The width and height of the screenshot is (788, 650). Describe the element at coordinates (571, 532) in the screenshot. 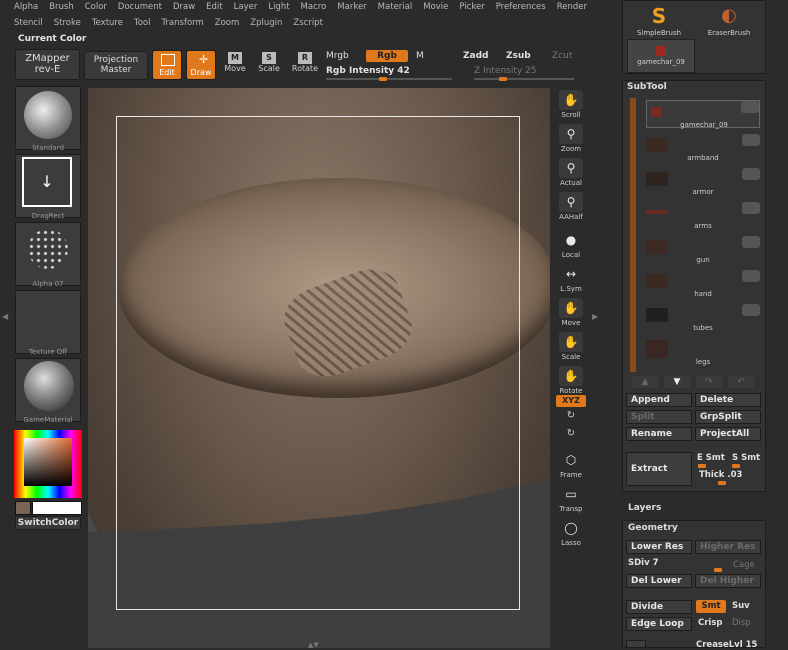

I see `lasso-tool: ◯ Lasso` at that location.